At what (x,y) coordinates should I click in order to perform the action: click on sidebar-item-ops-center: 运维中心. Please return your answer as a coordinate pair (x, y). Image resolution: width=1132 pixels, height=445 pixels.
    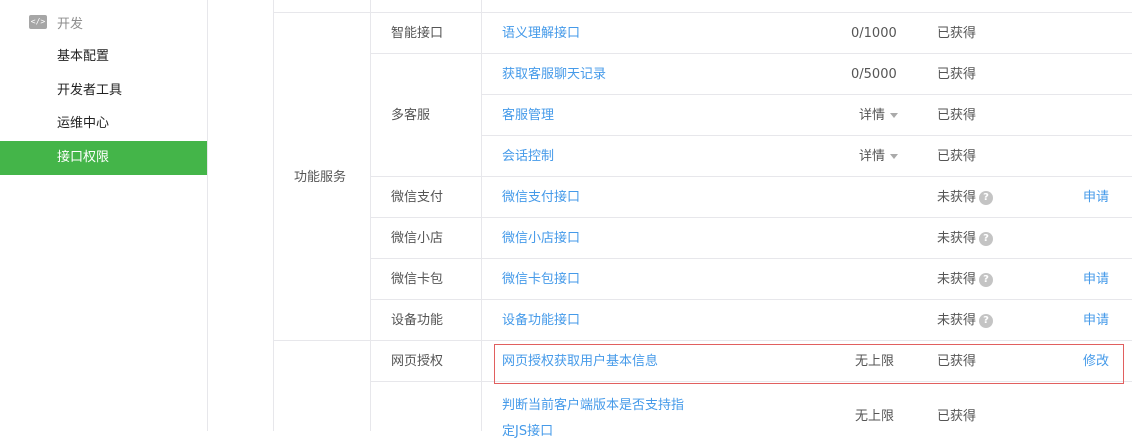
    Looking at the image, I should click on (103, 124).